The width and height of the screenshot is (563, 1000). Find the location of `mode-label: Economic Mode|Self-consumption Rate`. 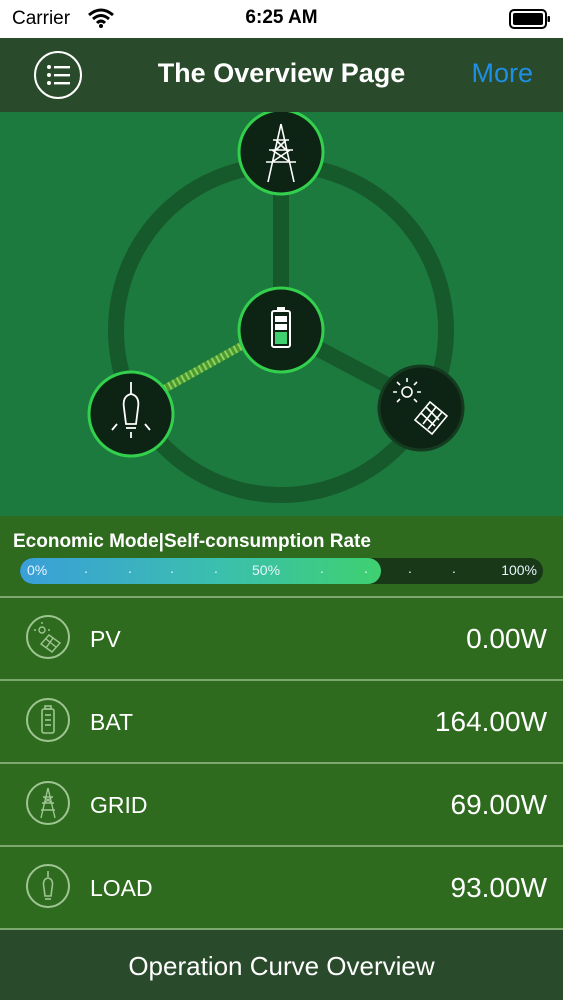

mode-label: Economic Mode|Self-consumption Rate is located at coordinates (192, 541).